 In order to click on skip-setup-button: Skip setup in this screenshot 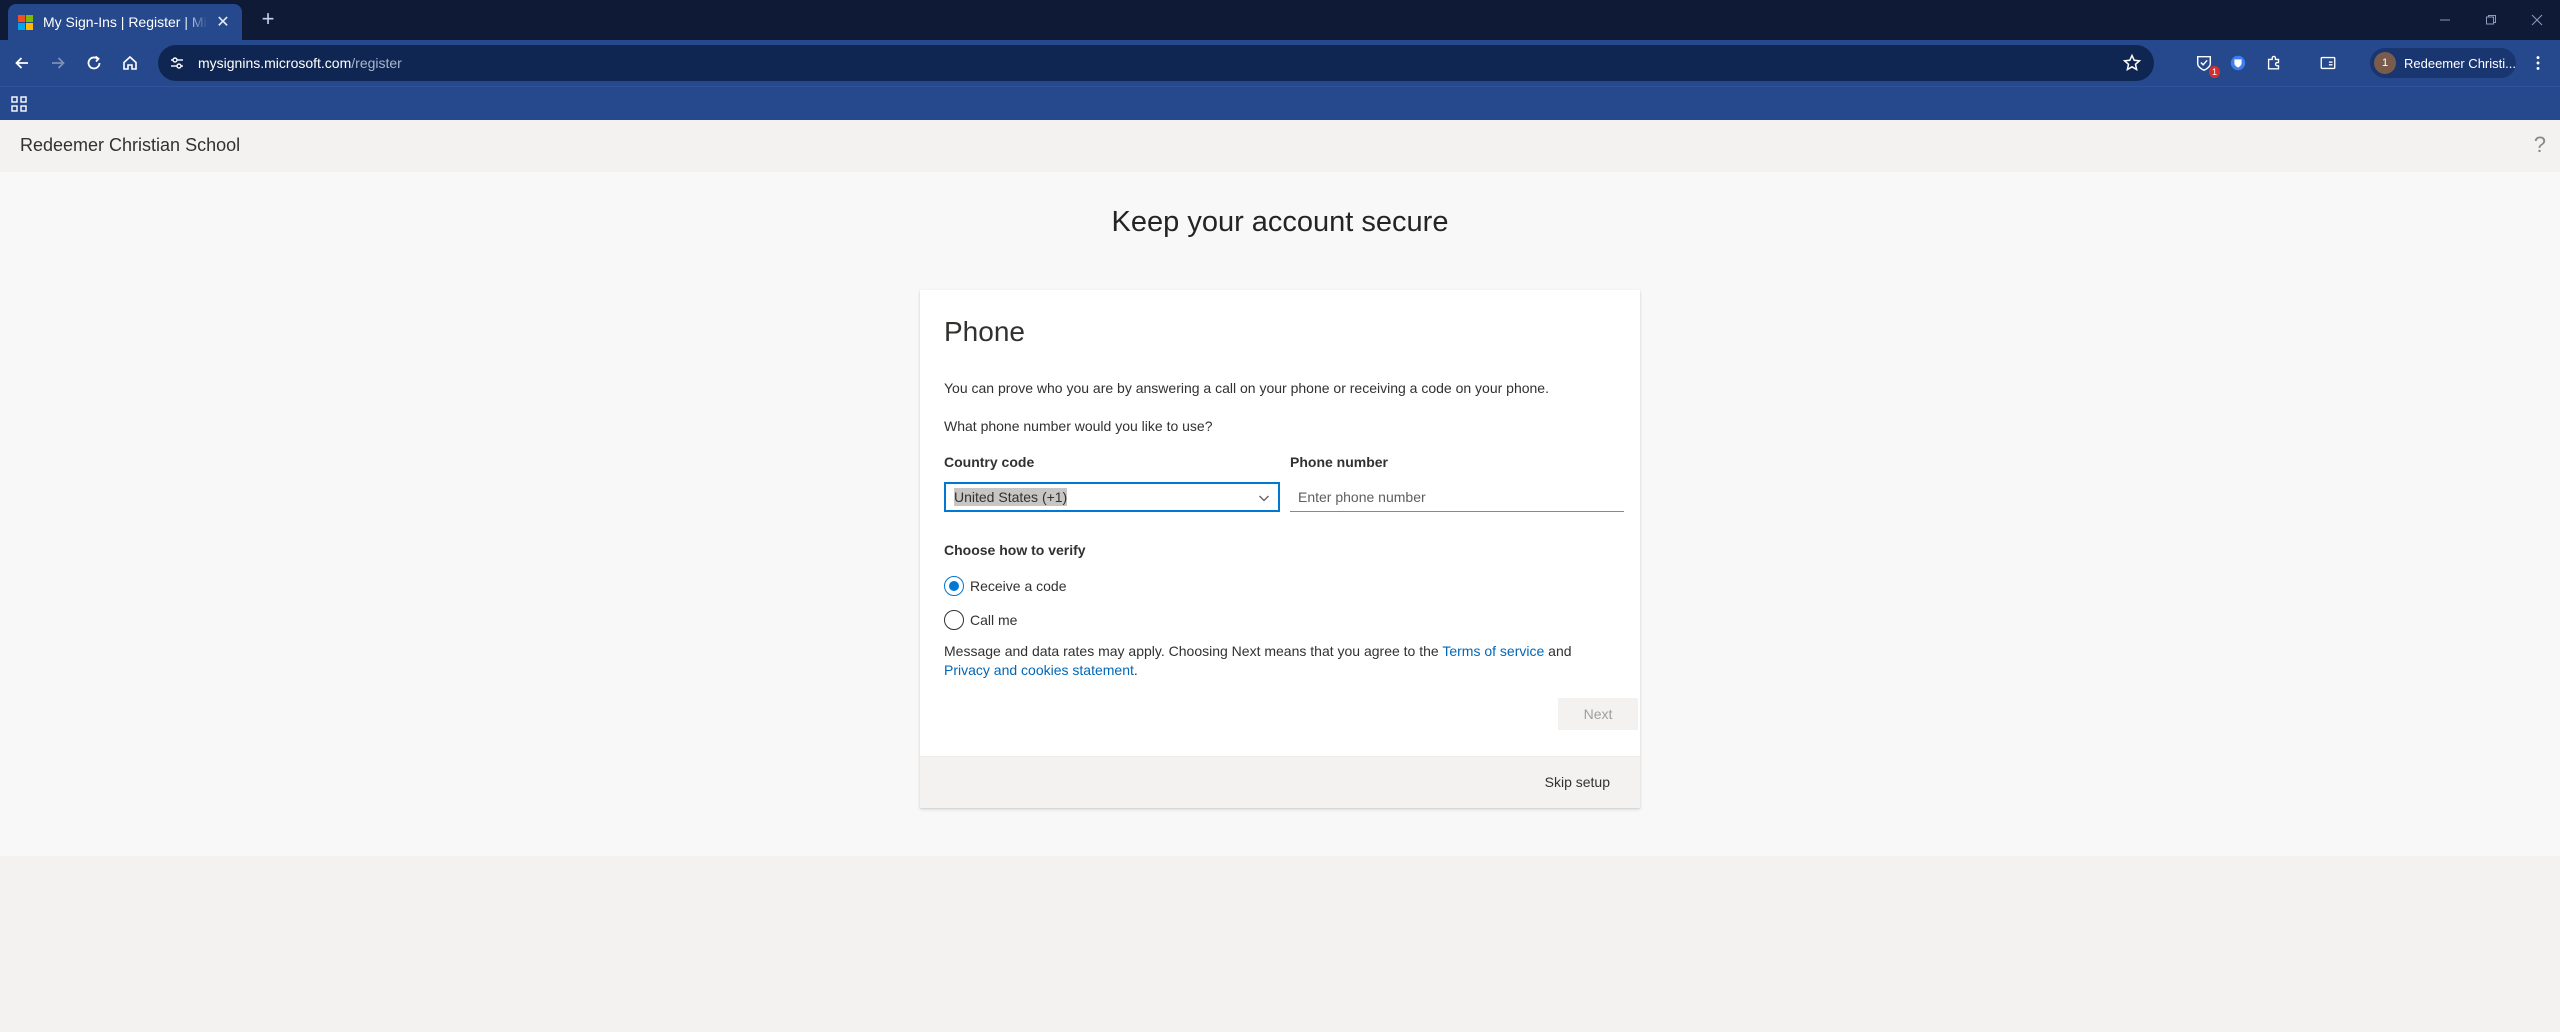, I will do `click(1577, 782)`.